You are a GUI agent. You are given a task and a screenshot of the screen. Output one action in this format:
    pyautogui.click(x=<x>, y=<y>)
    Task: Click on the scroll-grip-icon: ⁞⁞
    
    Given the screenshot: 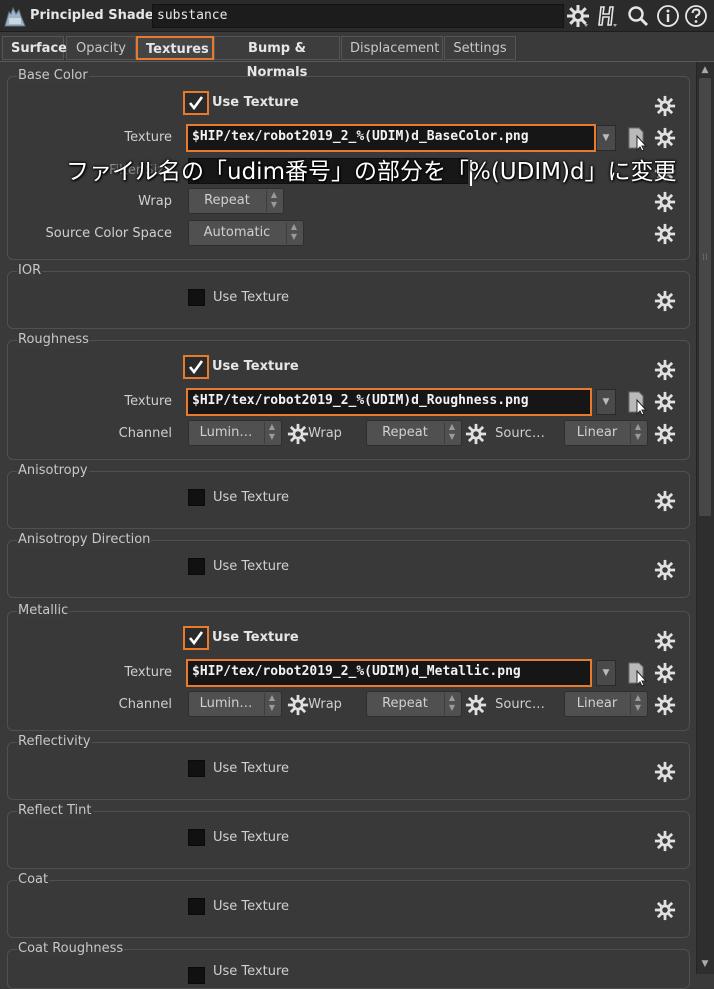 What is the action you would take?
    pyautogui.click(x=705, y=258)
    